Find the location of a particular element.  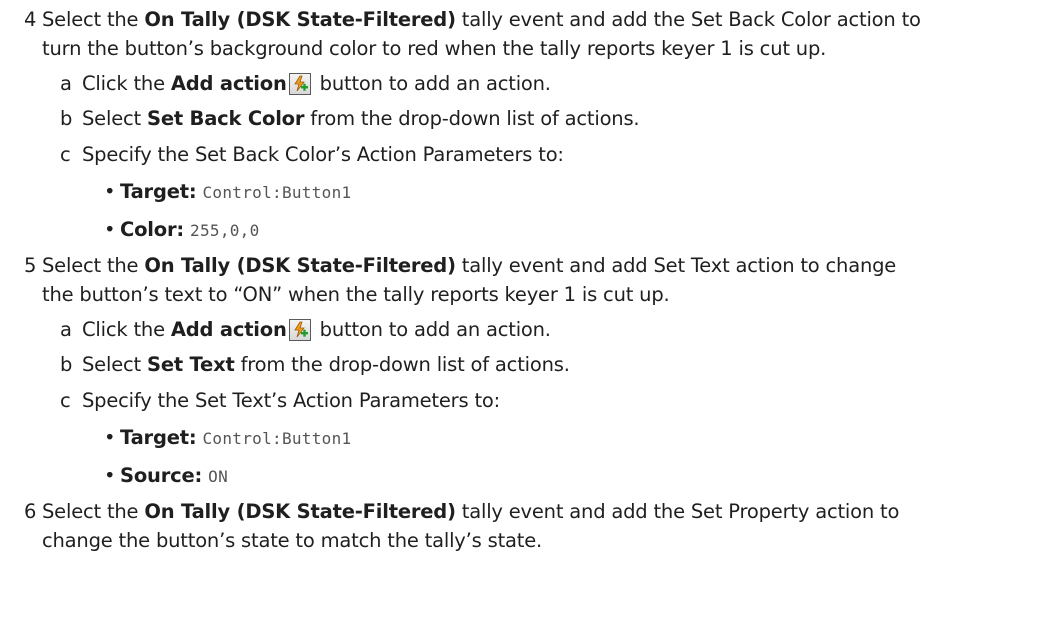

step-number: 4 is located at coordinates (30, 19).